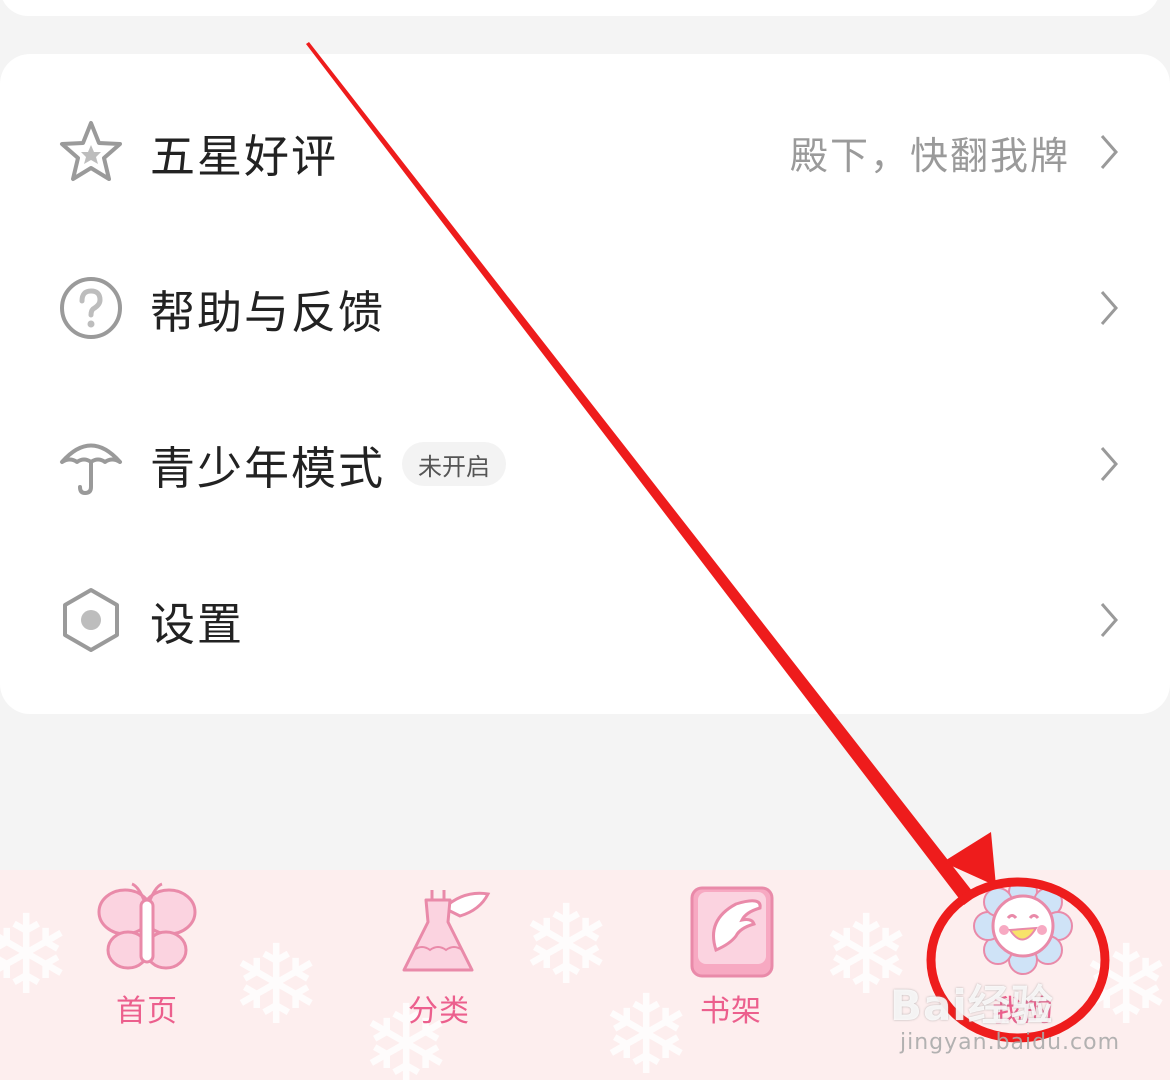 The height and width of the screenshot is (1080, 1170). What do you see at coordinates (244, 156) in the screenshot?
I see `menu-item-label: 五星好评` at bounding box center [244, 156].